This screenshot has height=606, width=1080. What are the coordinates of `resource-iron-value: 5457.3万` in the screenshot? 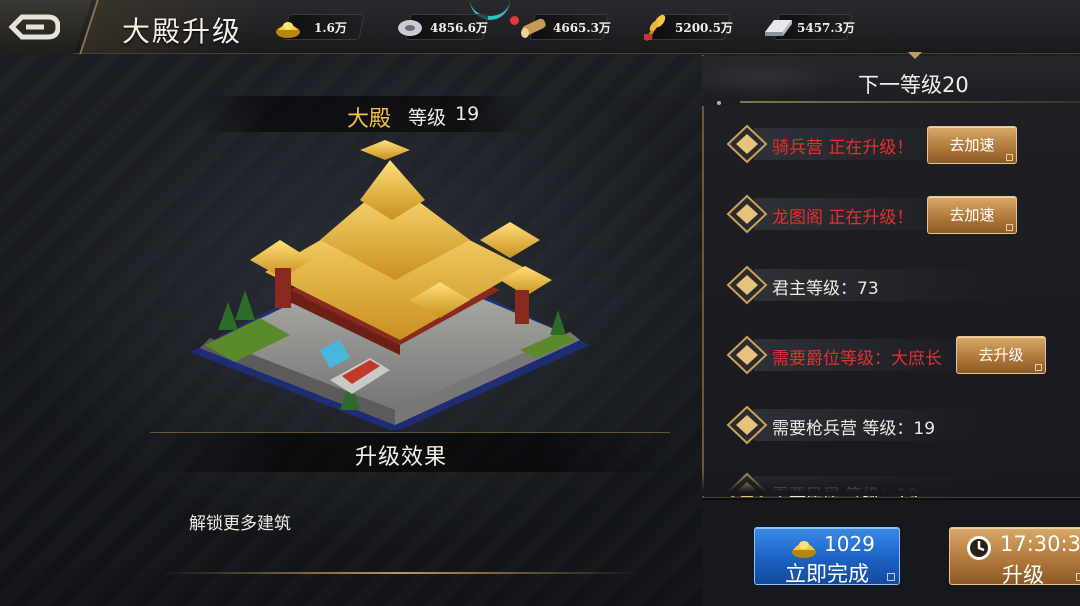 It's located at (826, 28).